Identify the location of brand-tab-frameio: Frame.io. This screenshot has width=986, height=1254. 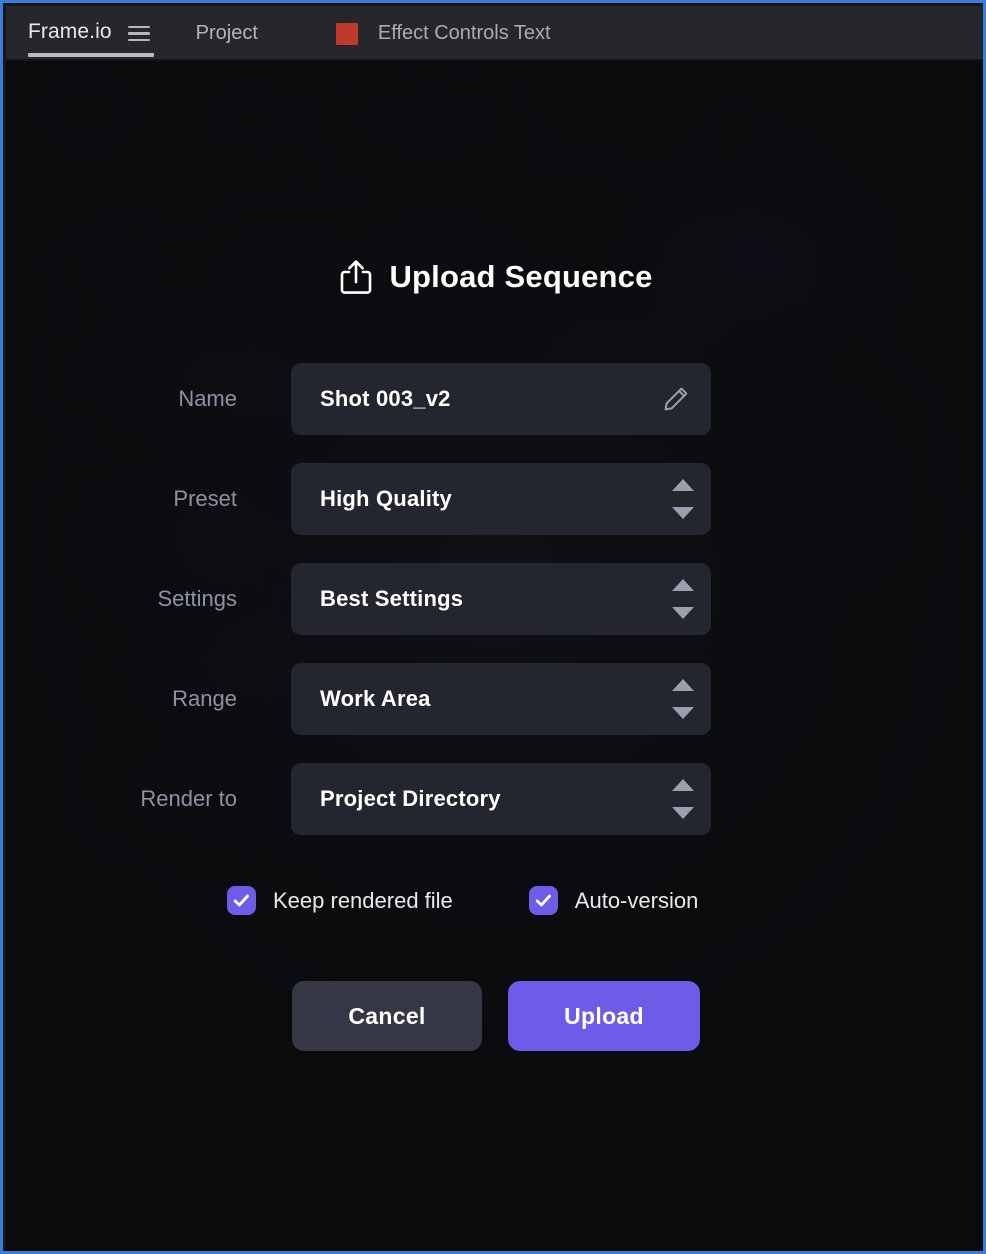
(91, 38).